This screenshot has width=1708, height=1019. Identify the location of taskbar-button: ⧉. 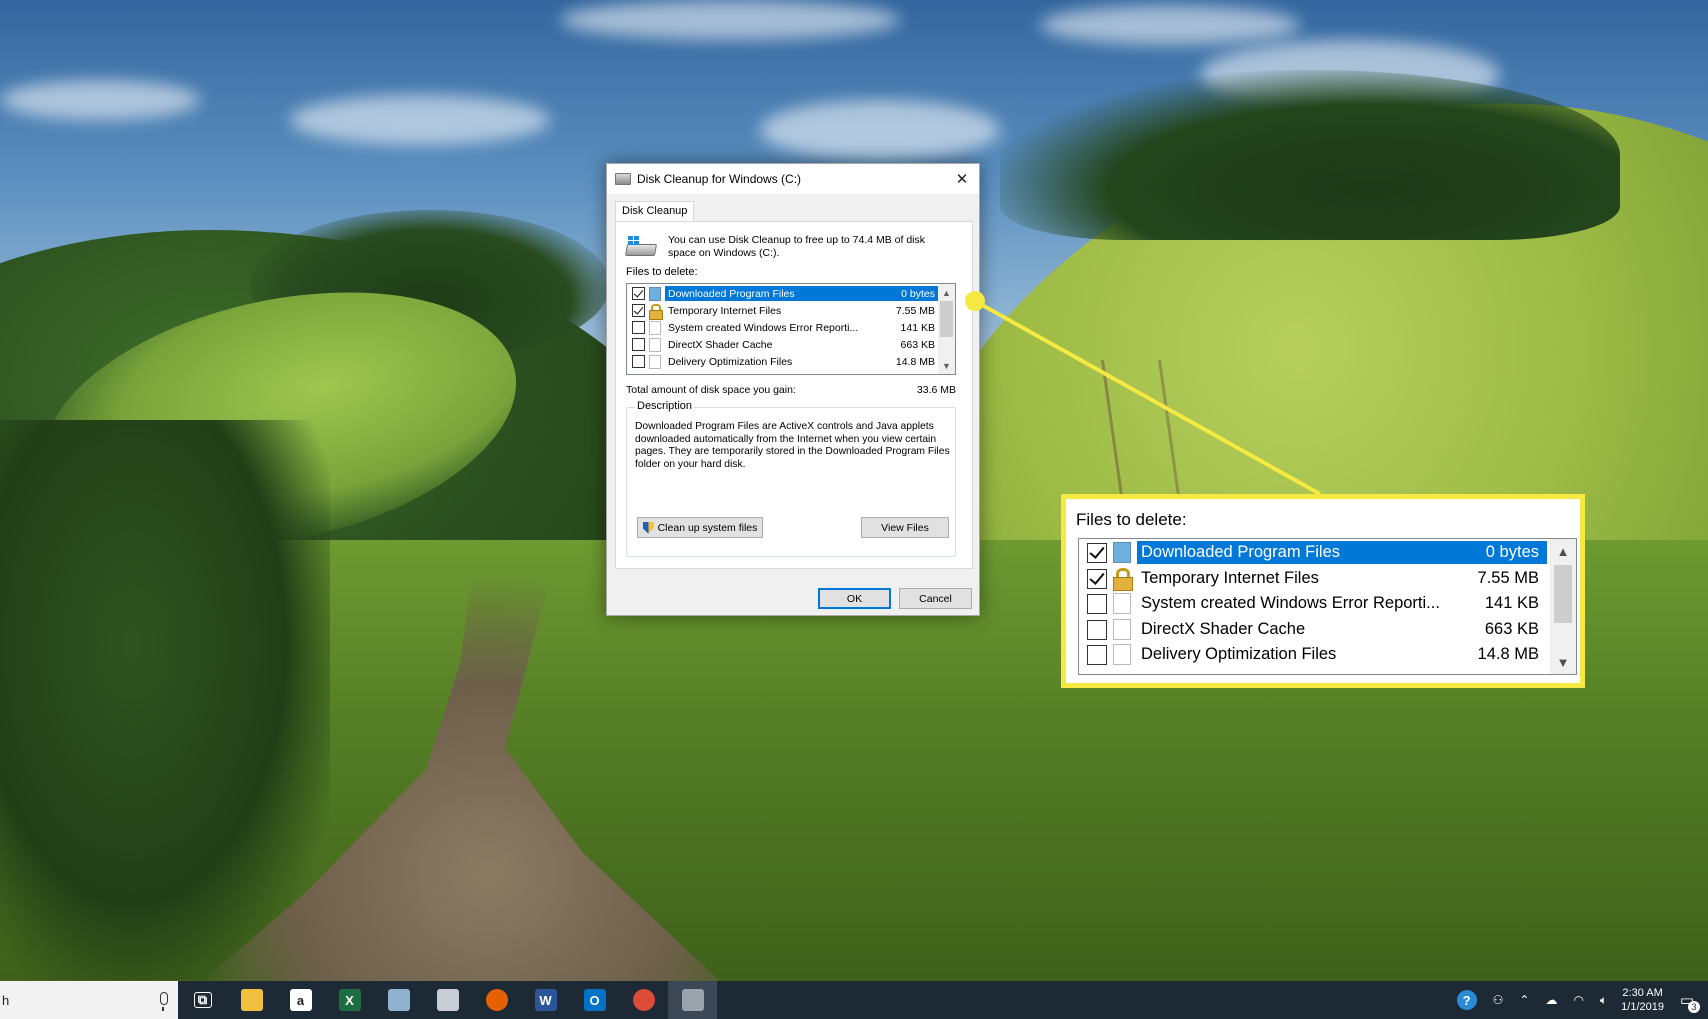
(202, 1000).